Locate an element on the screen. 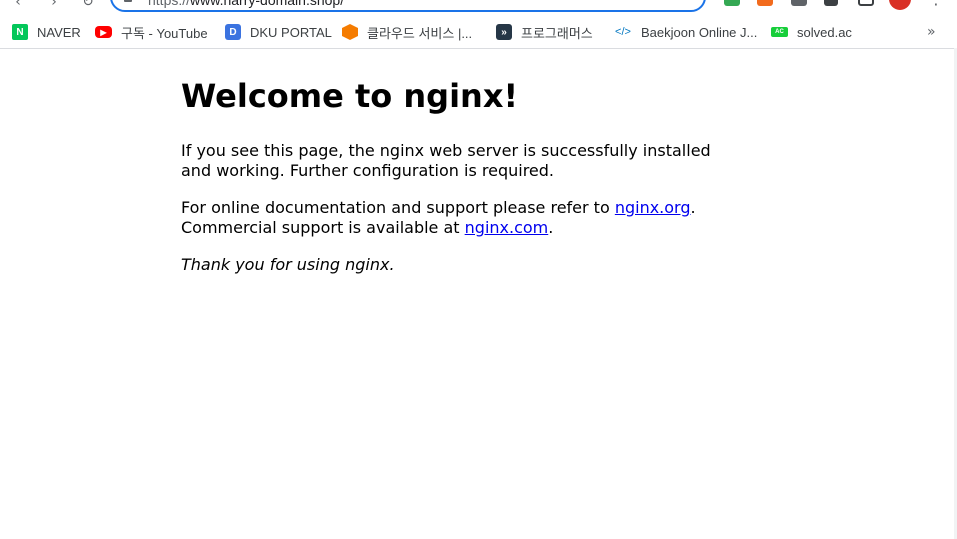 Image resolution: width=957 pixels, height=539 pixels. page-title: Welcome to nginx! is located at coordinates (350, 96).